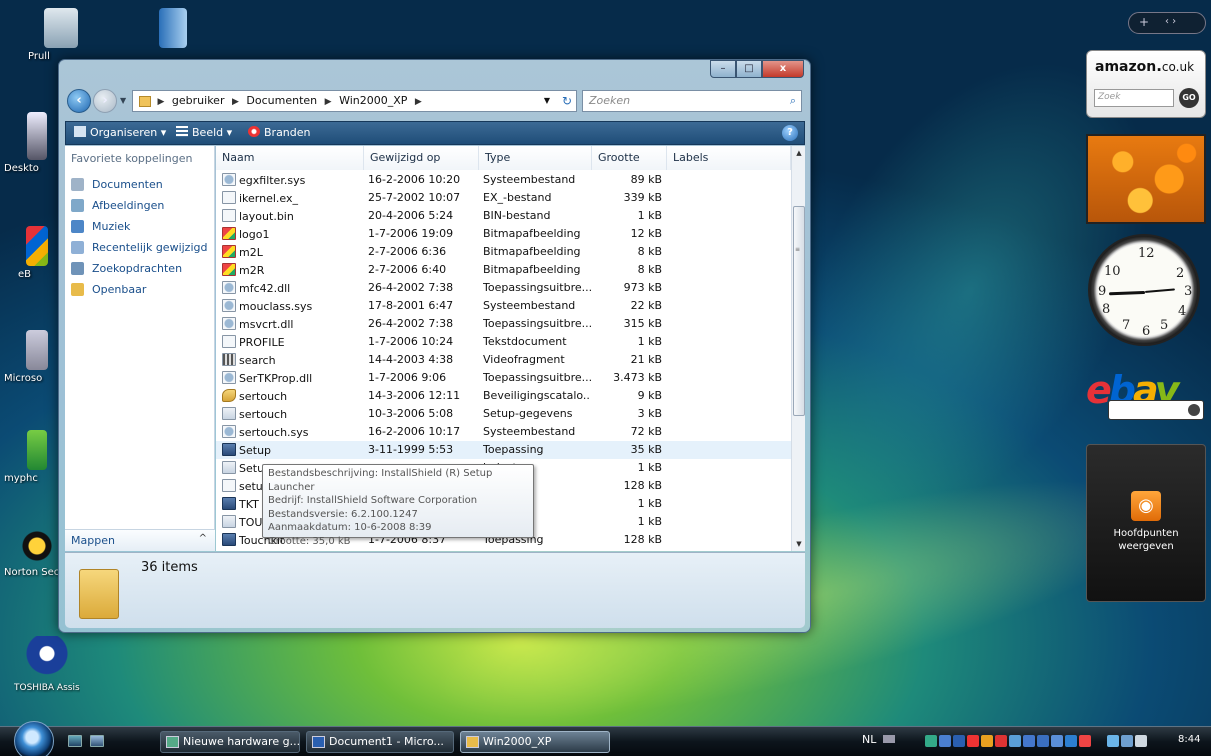 This screenshot has width=1211, height=756. What do you see at coordinates (1189, 98) in the screenshot?
I see `amazon-go-button: GO` at bounding box center [1189, 98].